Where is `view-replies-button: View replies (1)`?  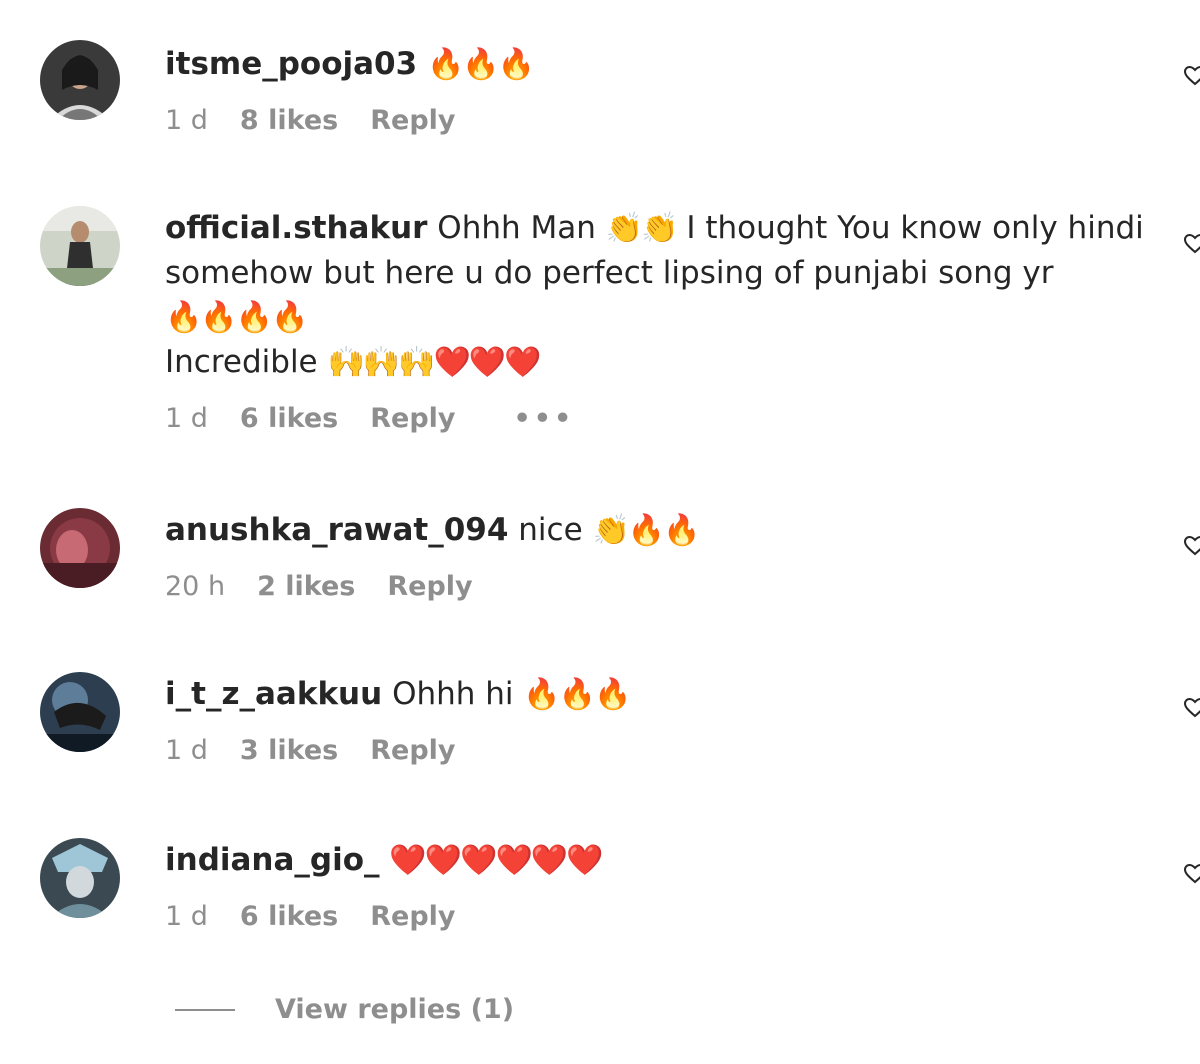 view-replies-button: View replies (1) is located at coordinates (344, 1009).